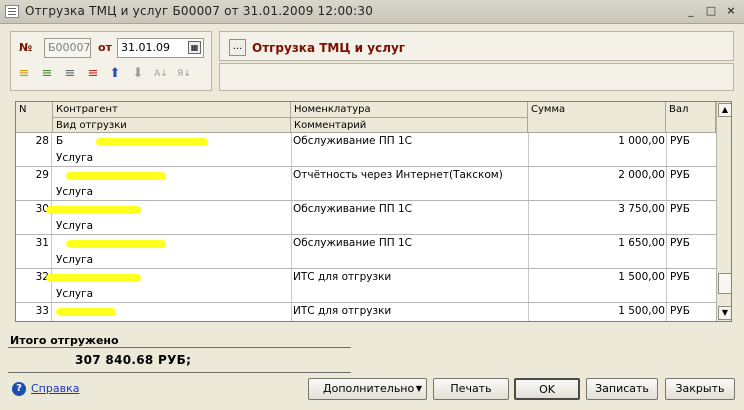  What do you see at coordinates (409, 125) in the screenshot?
I see `col-header-comment: Комментарий` at bounding box center [409, 125].